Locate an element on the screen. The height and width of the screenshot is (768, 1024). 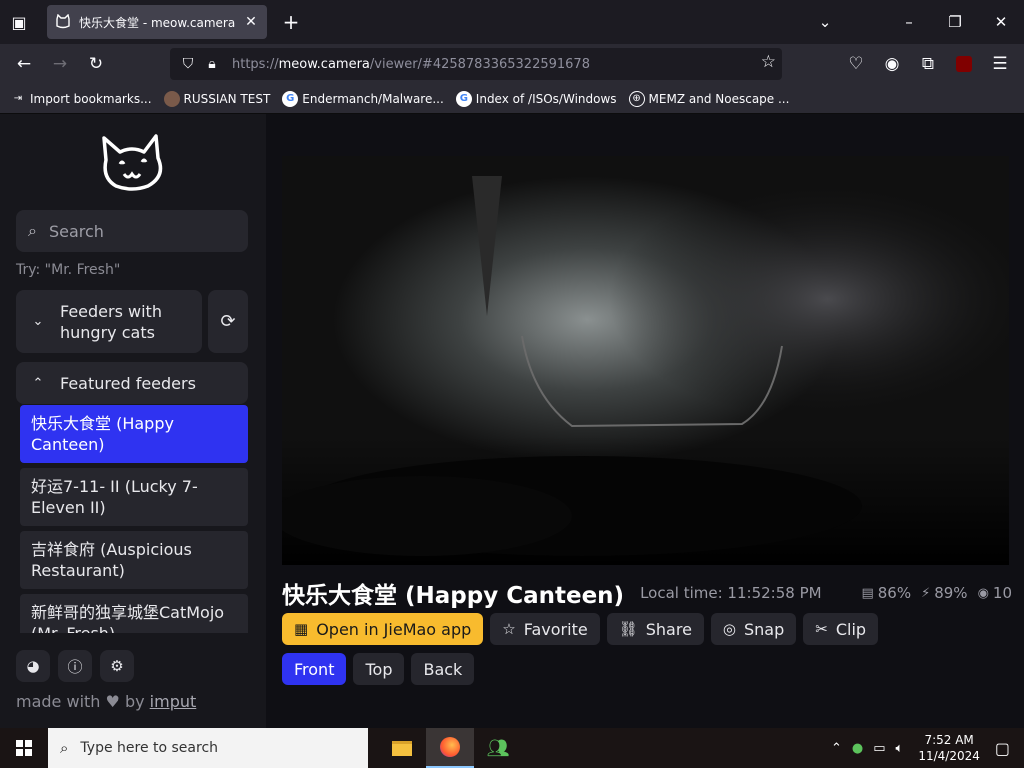
search-hint: Try: "Mr. Fresh" is located at coordinates (68, 270).